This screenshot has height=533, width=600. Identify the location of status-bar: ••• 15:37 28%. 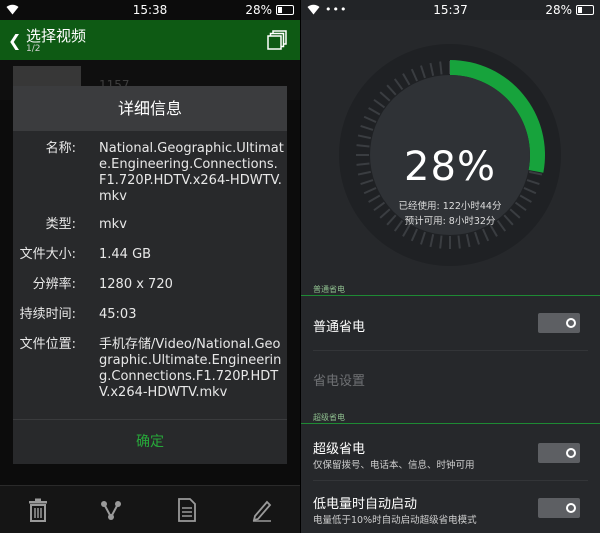
(450, 10).